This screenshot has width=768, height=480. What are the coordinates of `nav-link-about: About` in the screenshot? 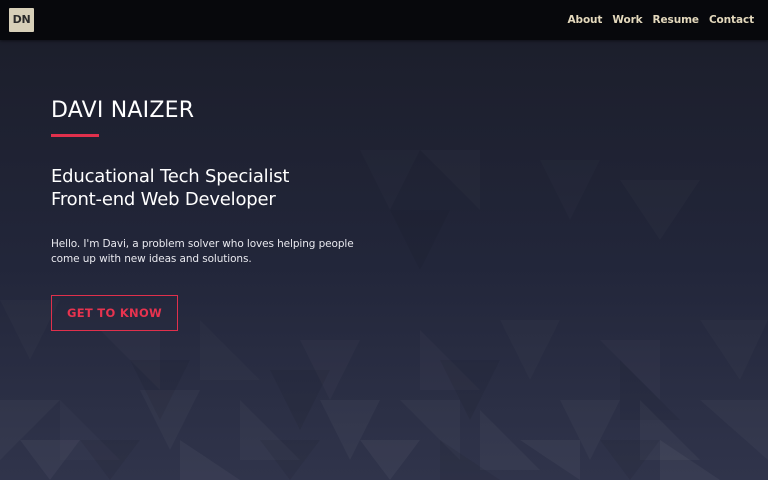 It's located at (585, 20).